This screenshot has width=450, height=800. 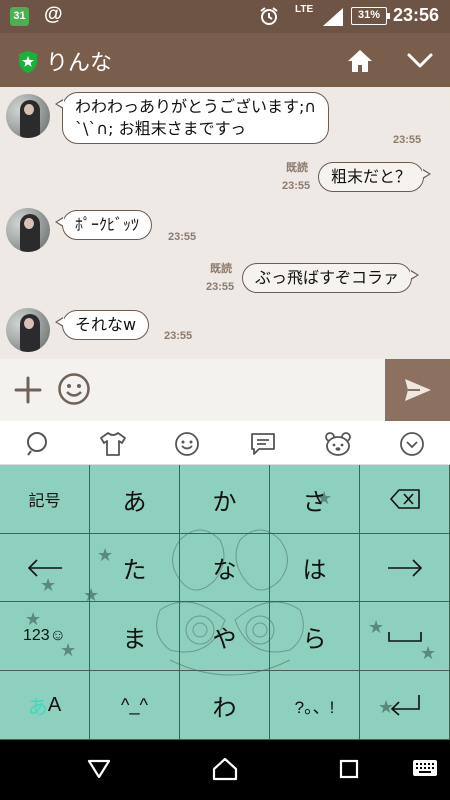 I want to click on key-space, so click(x=405, y=636).